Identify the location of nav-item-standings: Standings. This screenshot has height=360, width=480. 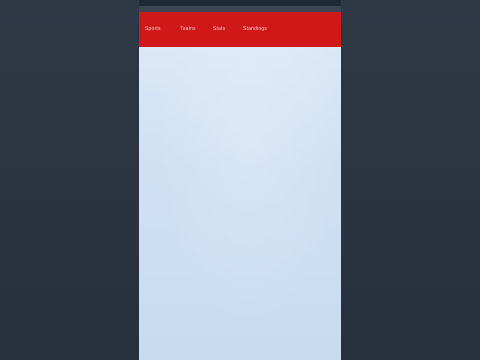
(255, 29).